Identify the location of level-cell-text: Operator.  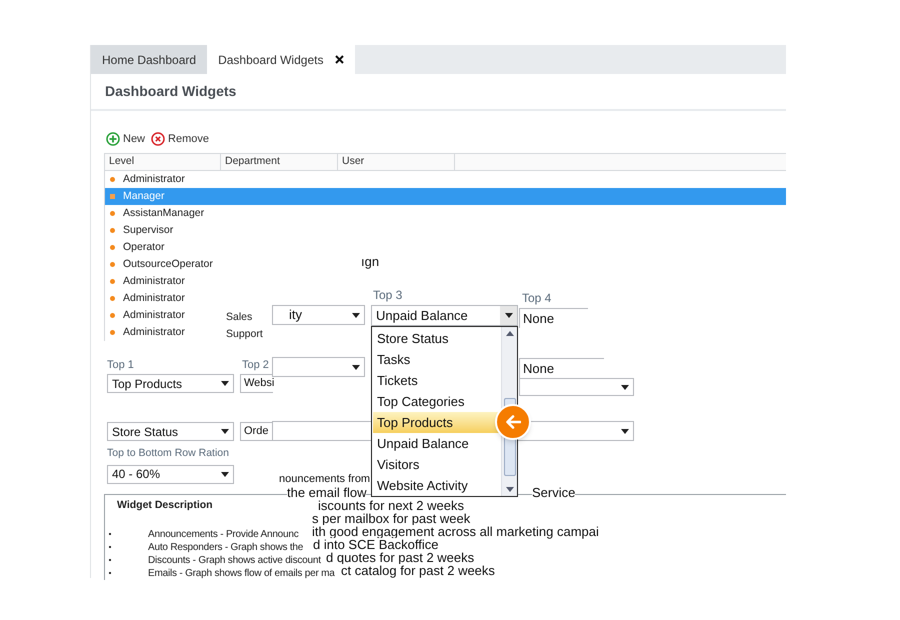
(143, 247).